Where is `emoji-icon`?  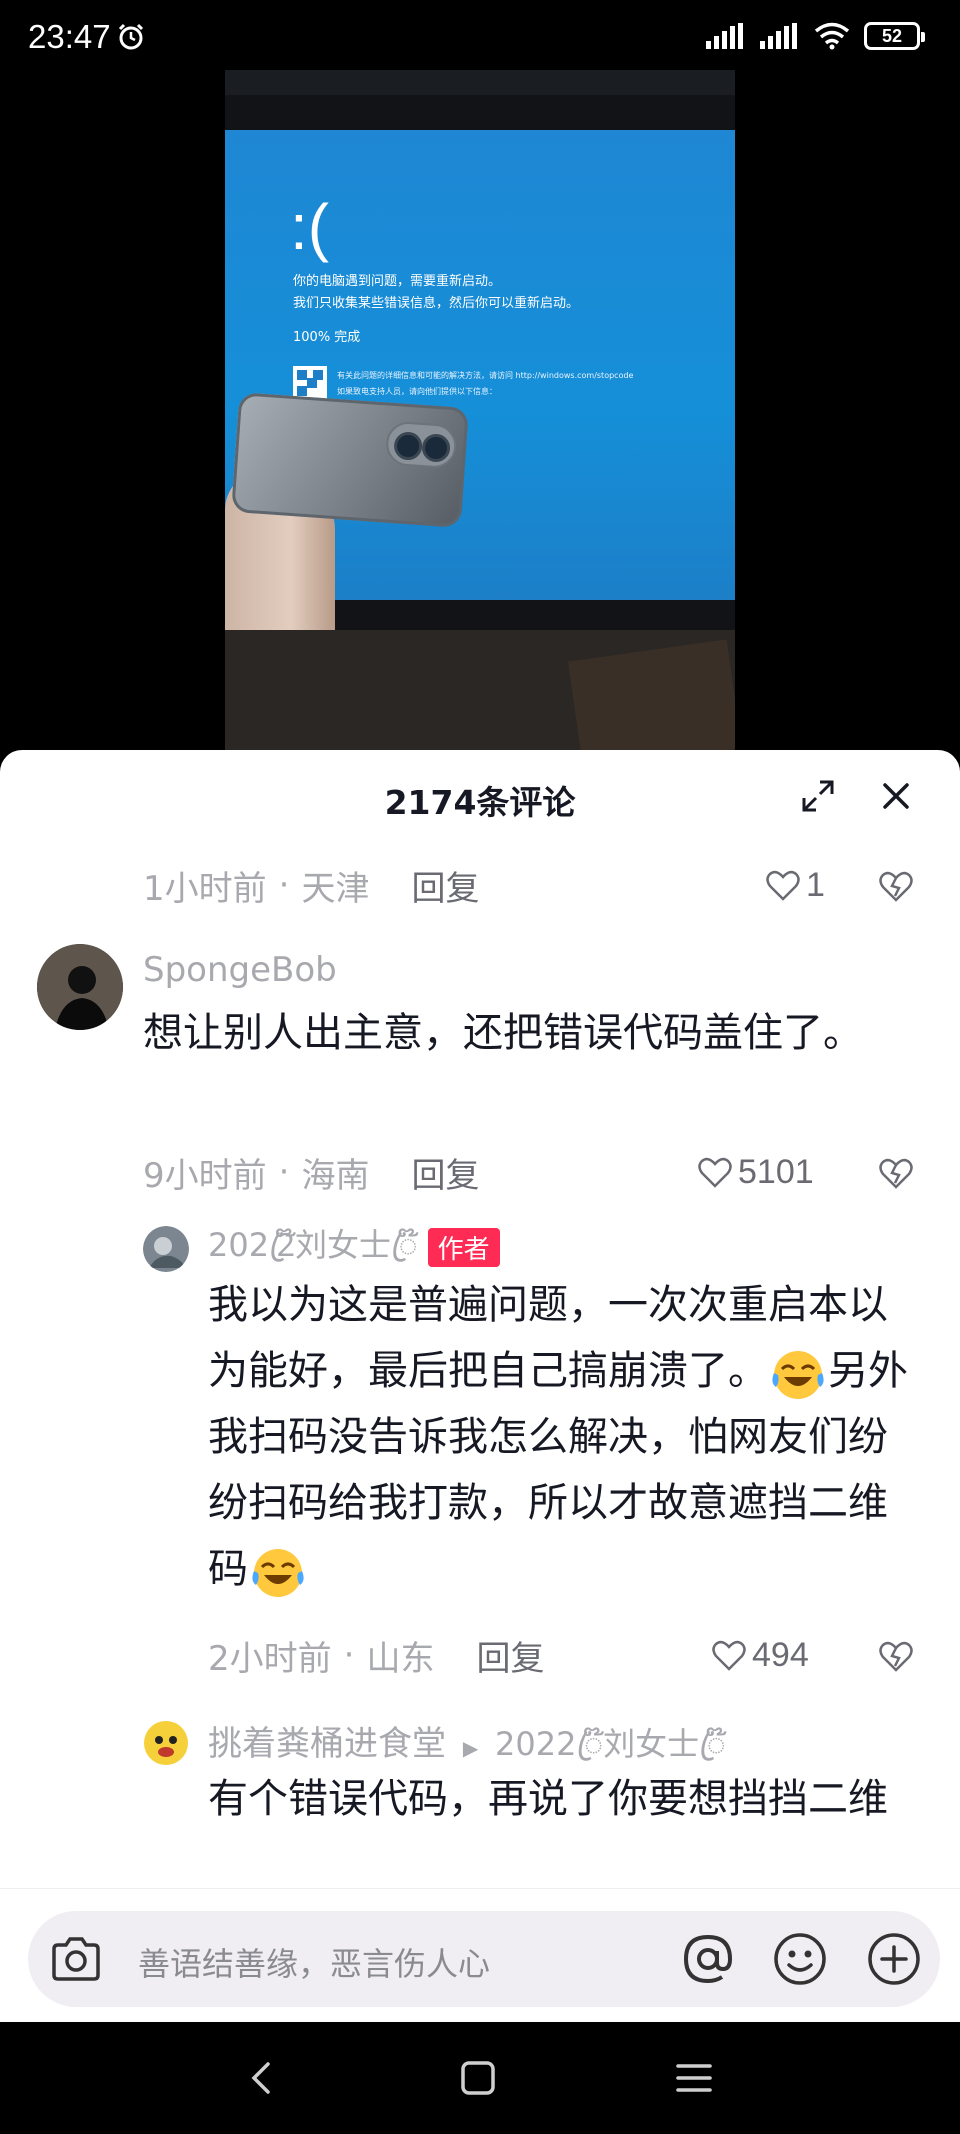
emoji-icon is located at coordinates (800, 1959).